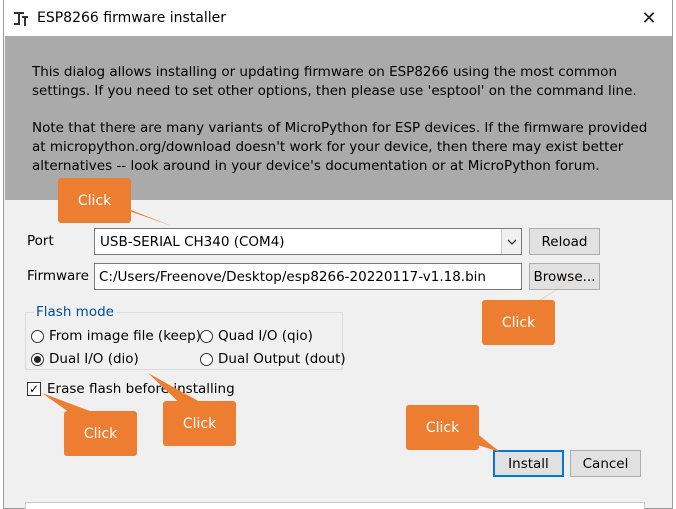 This screenshot has width=676, height=509. I want to click on radio-label: Quad I/O (qio), so click(265, 336).